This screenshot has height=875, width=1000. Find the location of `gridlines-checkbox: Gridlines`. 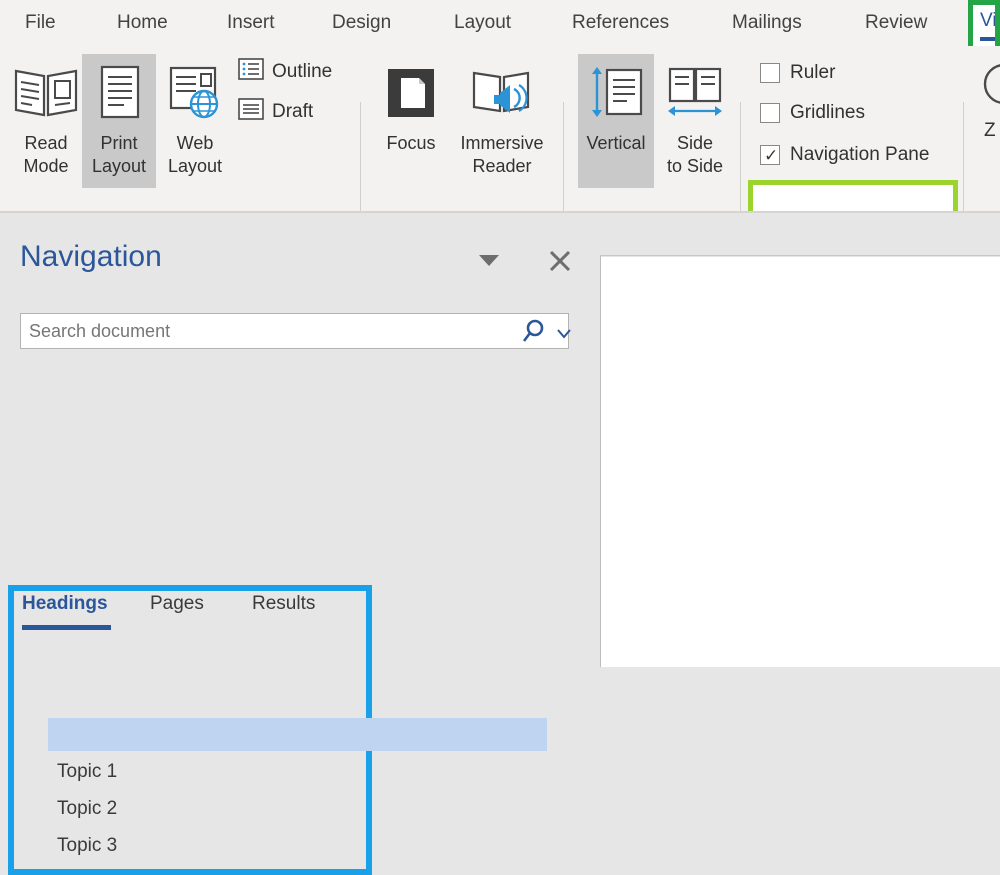

gridlines-checkbox: Gridlines is located at coordinates (812, 113).